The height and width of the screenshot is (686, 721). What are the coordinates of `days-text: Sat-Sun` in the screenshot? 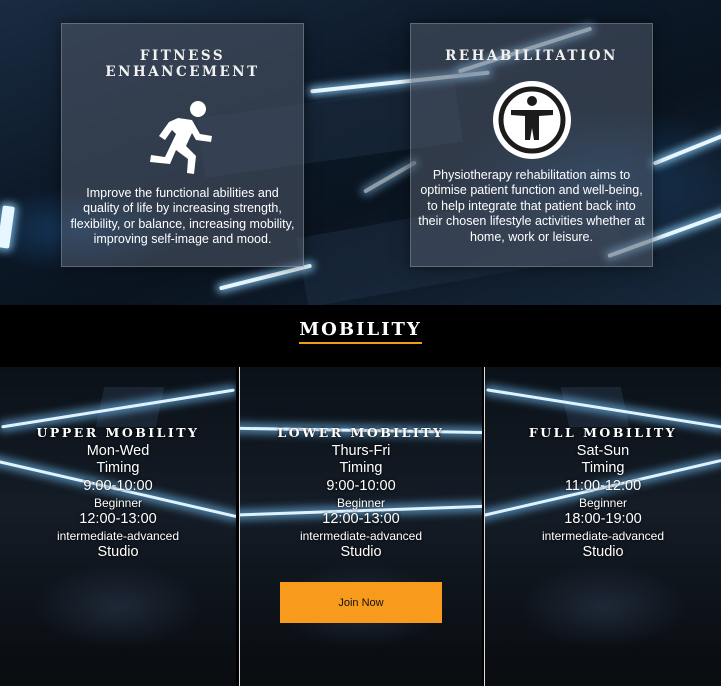 It's located at (603, 451).